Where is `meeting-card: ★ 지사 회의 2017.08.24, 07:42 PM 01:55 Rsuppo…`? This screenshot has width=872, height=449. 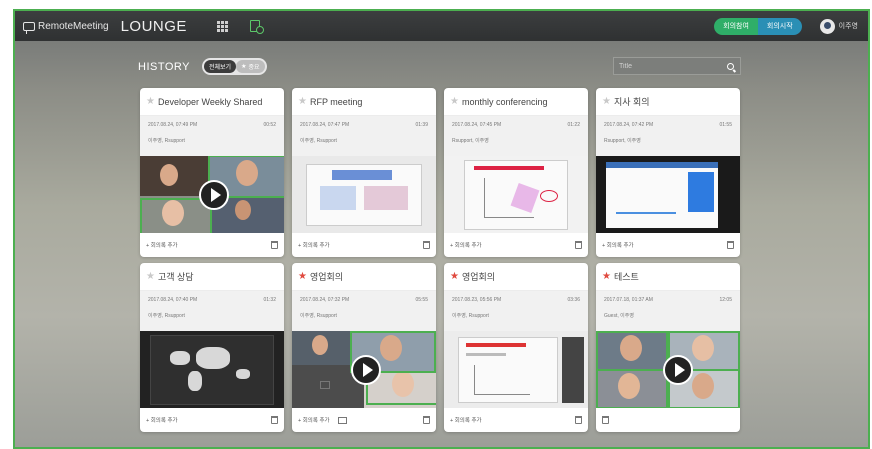 meeting-card: ★ 지사 회의 2017.08.24, 07:42 PM 01:55 Rsuppo… is located at coordinates (668, 172).